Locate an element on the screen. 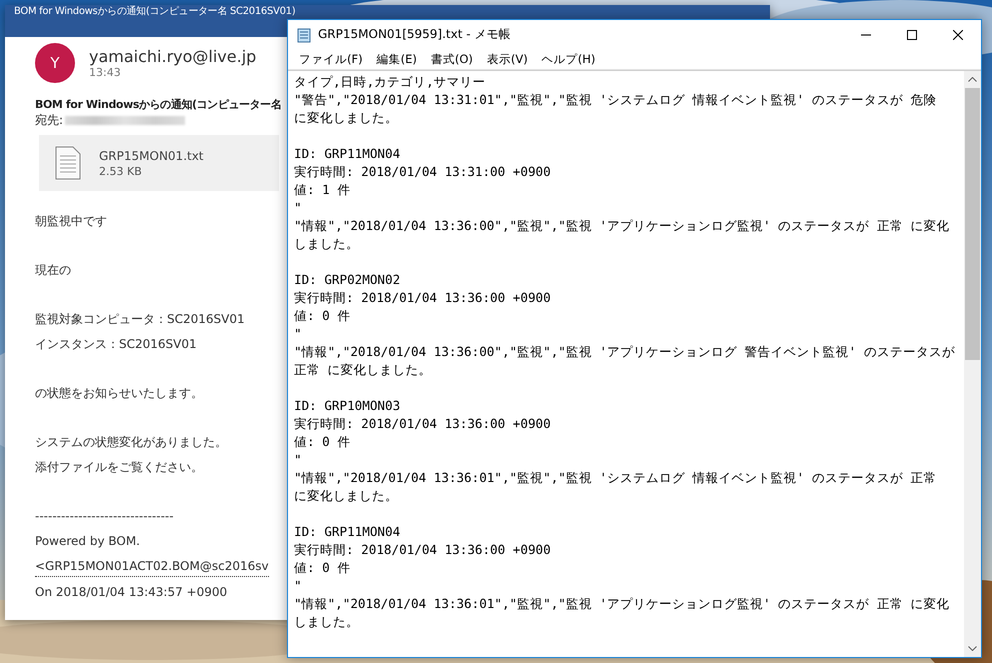 Image resolution: width=992 pixels, height=663 pixels. body-text: の状態をお知らせいたします。 is located at coordinates (119, 393).